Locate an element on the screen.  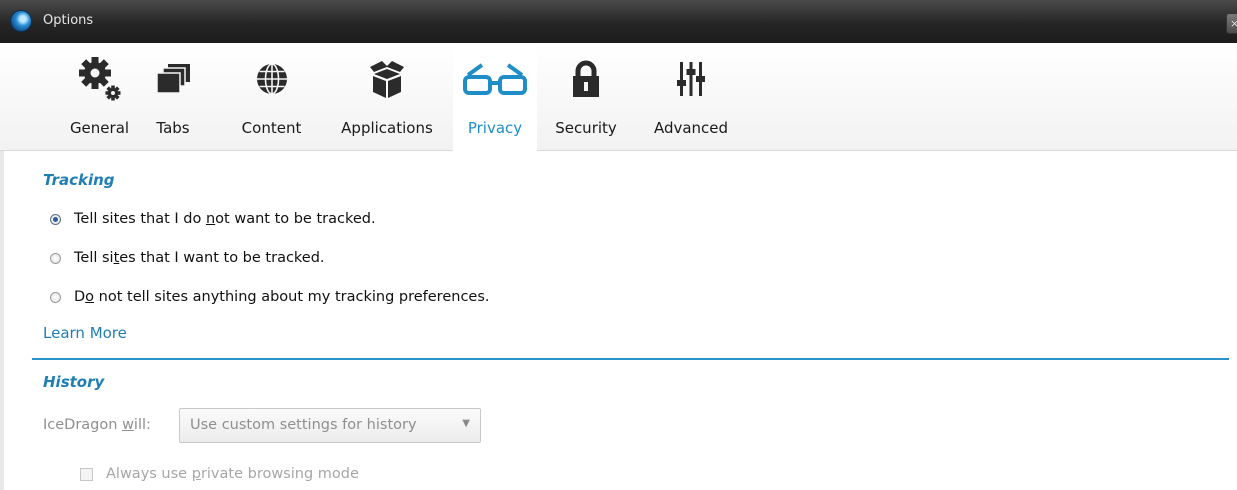
close-button: × is located at coordinates (1231, 23).